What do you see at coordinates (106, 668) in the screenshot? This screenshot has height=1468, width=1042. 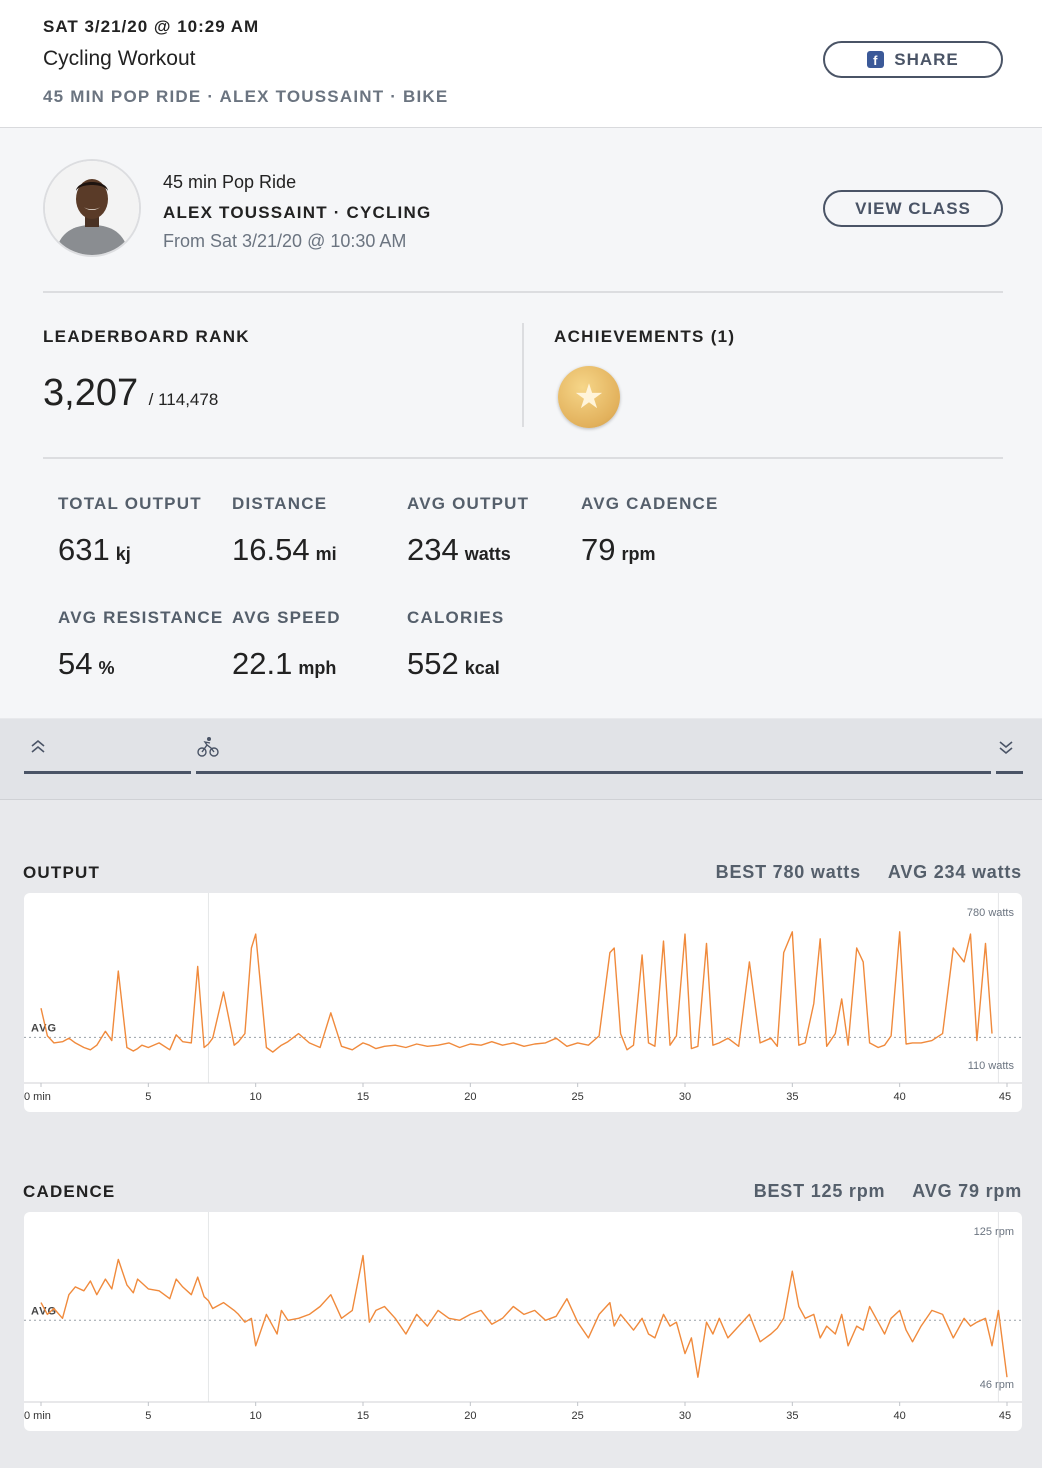 I see `stat-unit: %` at bounding box center [106, 668].